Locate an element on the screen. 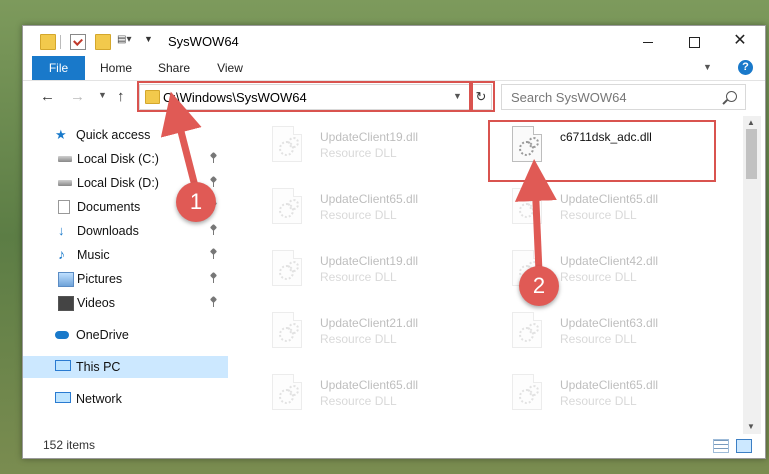  minimize-icon is located at coordinates (648, 42).